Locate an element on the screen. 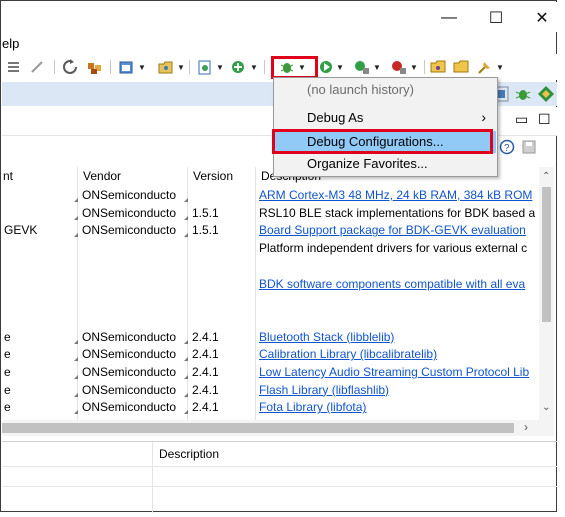 The height and width of the screenshot is (517, 565). minimize-view-icon: ▭ is located at coordinates (521, 119).